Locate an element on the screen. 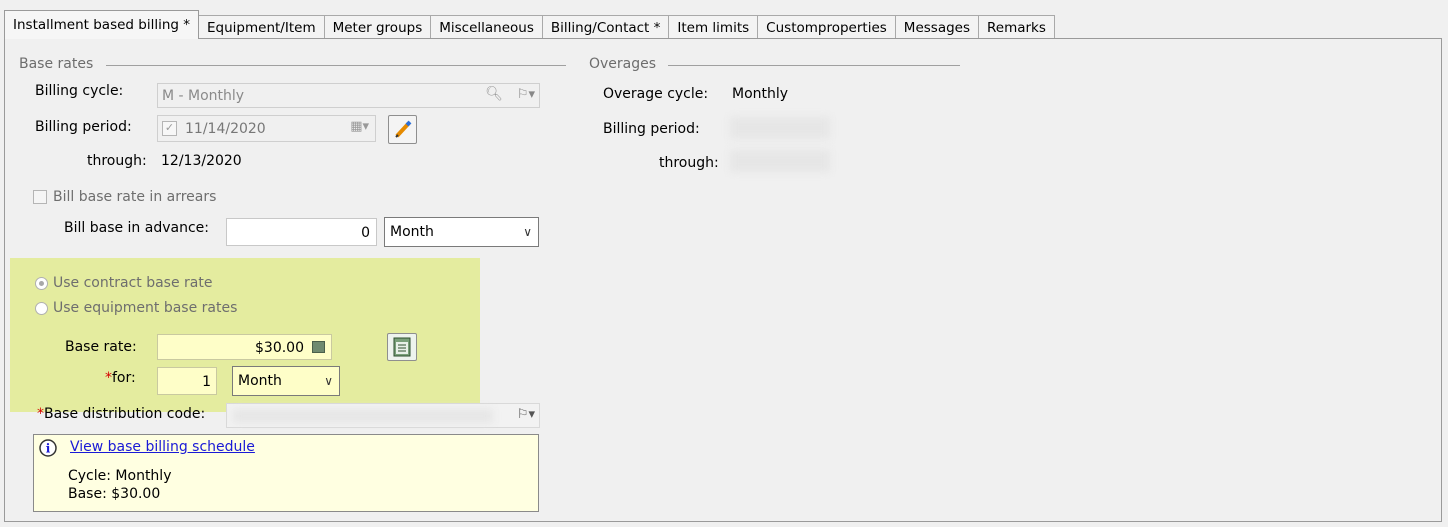 This screenshot has height=527, width=1448. billing-period-value: 11/14/2020 is located at coordinates (225, 129).